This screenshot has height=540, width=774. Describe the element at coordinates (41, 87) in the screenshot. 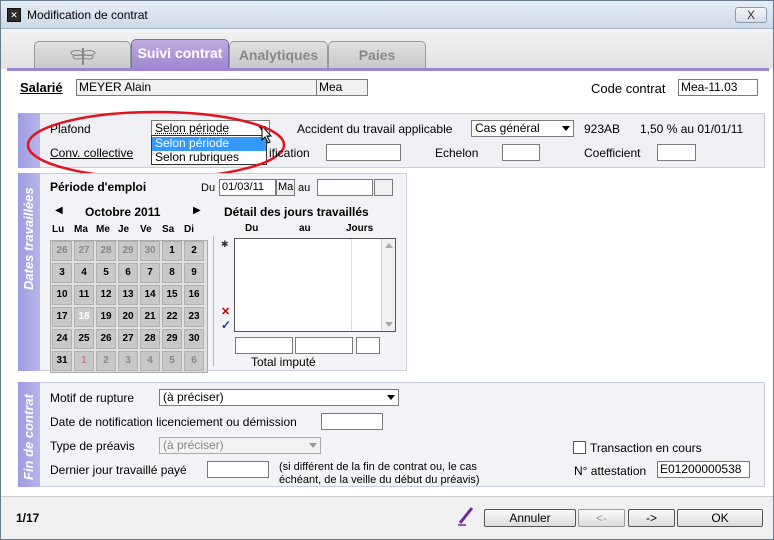

I see `salarie-label: Salarié` at that location.